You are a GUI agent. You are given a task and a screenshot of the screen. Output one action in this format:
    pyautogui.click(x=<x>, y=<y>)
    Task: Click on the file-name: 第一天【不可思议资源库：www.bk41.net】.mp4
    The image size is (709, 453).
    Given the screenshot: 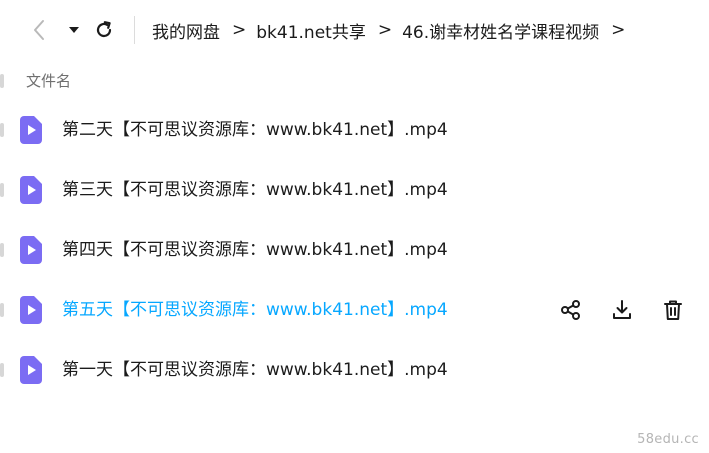 What is the action you would take?
    pyautogui.click(x=255, y=370)
    